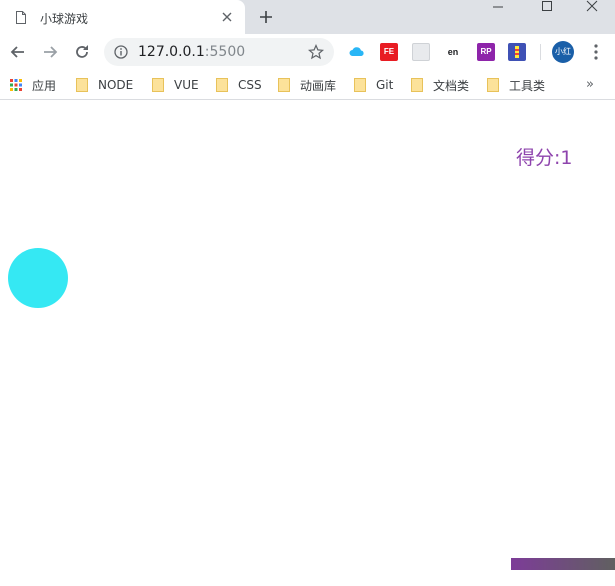 This screenshot has width=615, height=586. What do you see at coordinates (563, 564) in the screenshot?
I see `game-paddle` at bounding box center [563, 564].